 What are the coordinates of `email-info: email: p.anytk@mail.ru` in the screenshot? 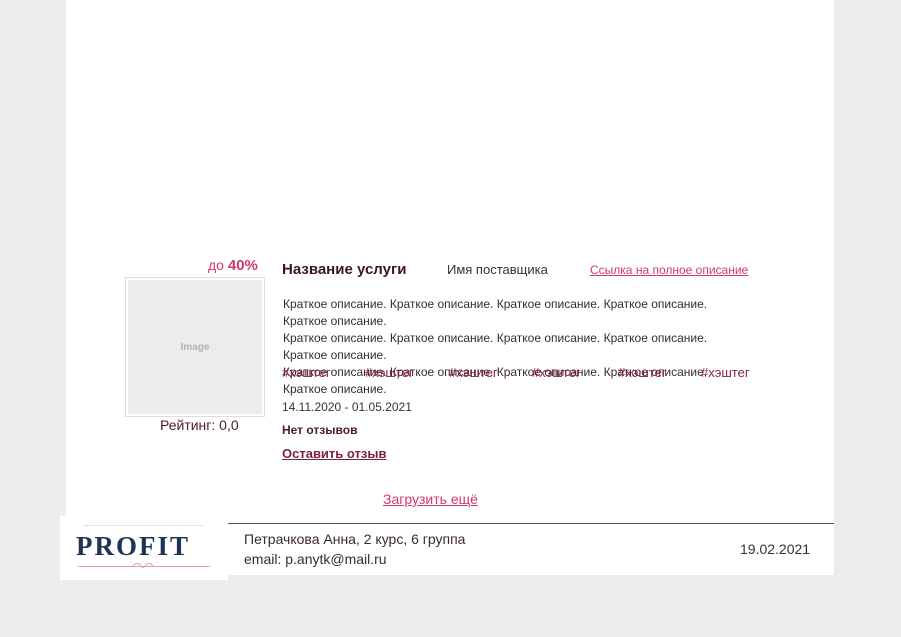 It's located at (315, 559).